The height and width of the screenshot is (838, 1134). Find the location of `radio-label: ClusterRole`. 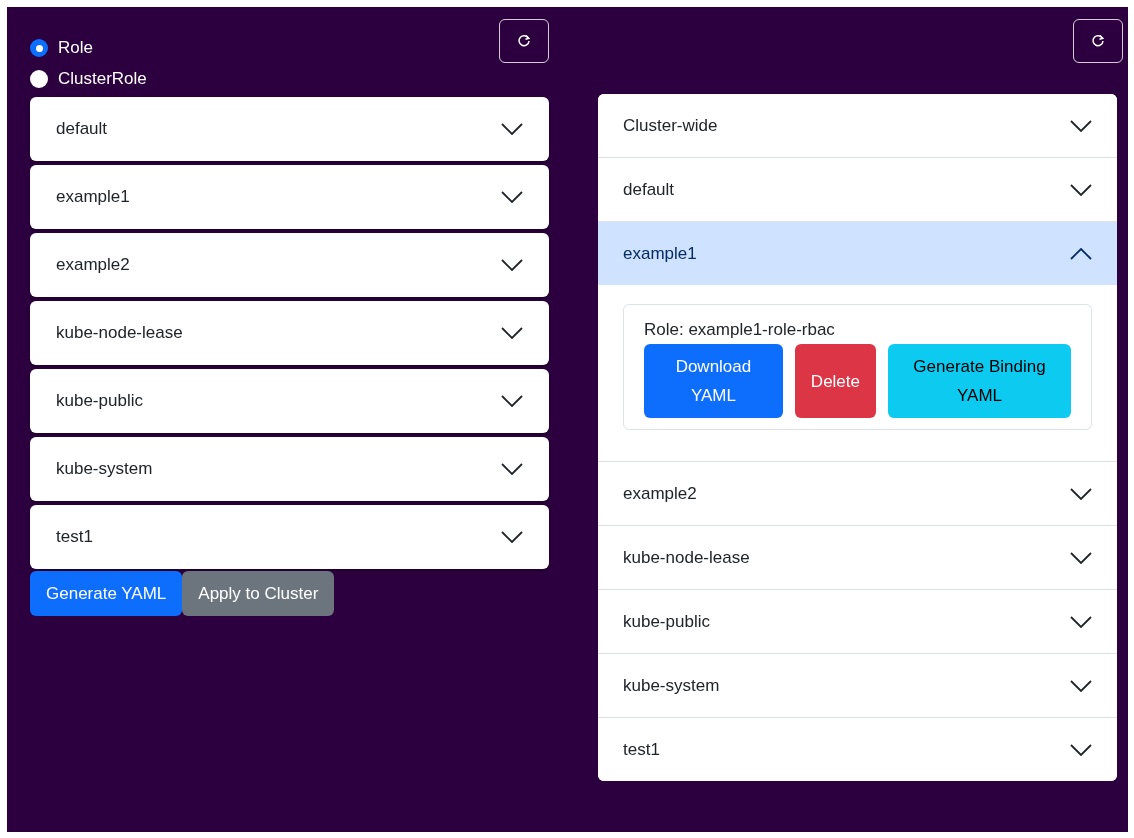

radio-label: ClusterRole is located at coordinates (102, 79).